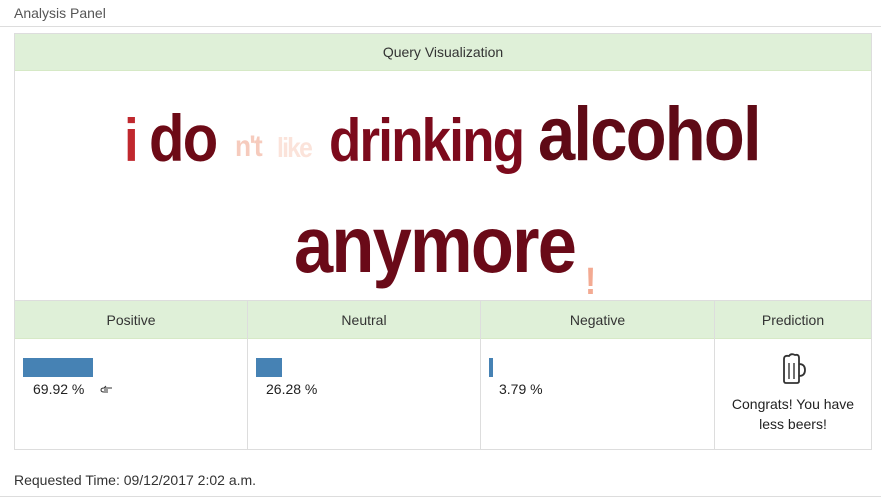 Image resolution: width=881 pixels, height=501 pixels. I want to click on word-alcohol: alcohol, so click(650, 134).